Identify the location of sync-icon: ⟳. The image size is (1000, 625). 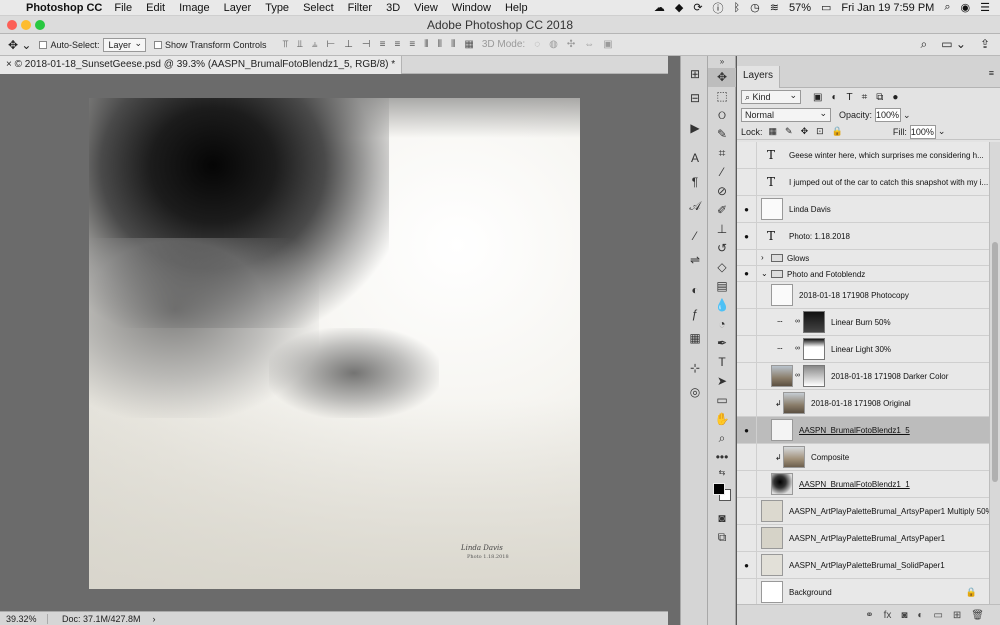
(697, 7).